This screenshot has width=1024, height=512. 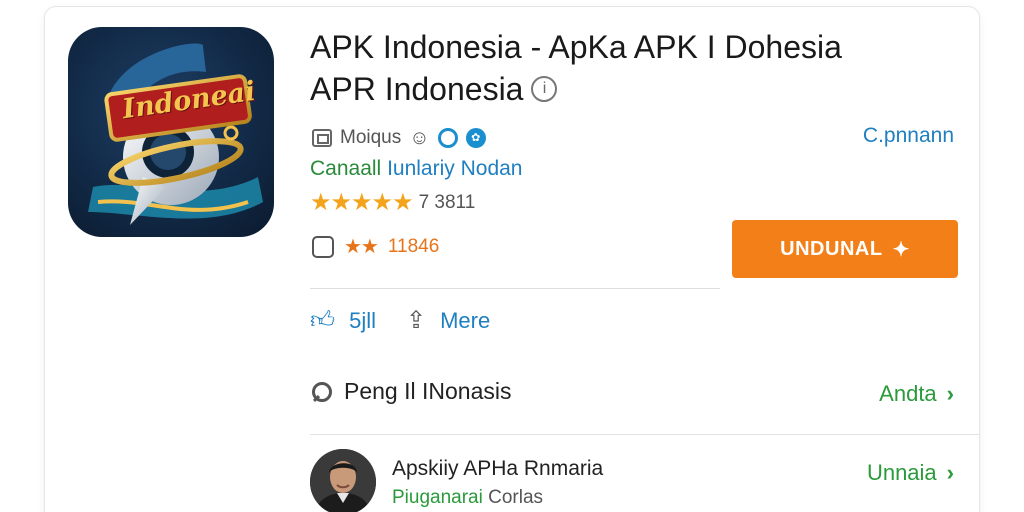 What do you see at coordinates (454, 168) in the screenshot?
I see `developer-name: Iunlariy Nodan` at bounding box center [454, 168].